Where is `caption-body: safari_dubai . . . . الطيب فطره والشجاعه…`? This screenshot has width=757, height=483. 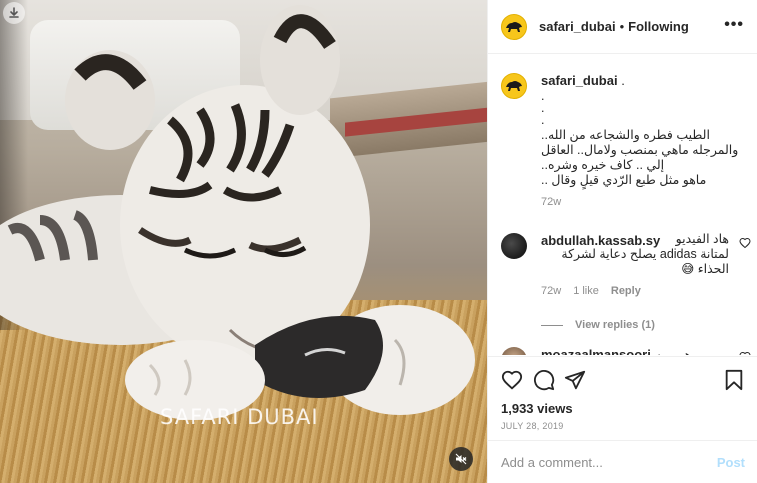 caption-body: safari_dubai . . . . الطيب فطره والشجاعه… is located at coordinates (641, 140).